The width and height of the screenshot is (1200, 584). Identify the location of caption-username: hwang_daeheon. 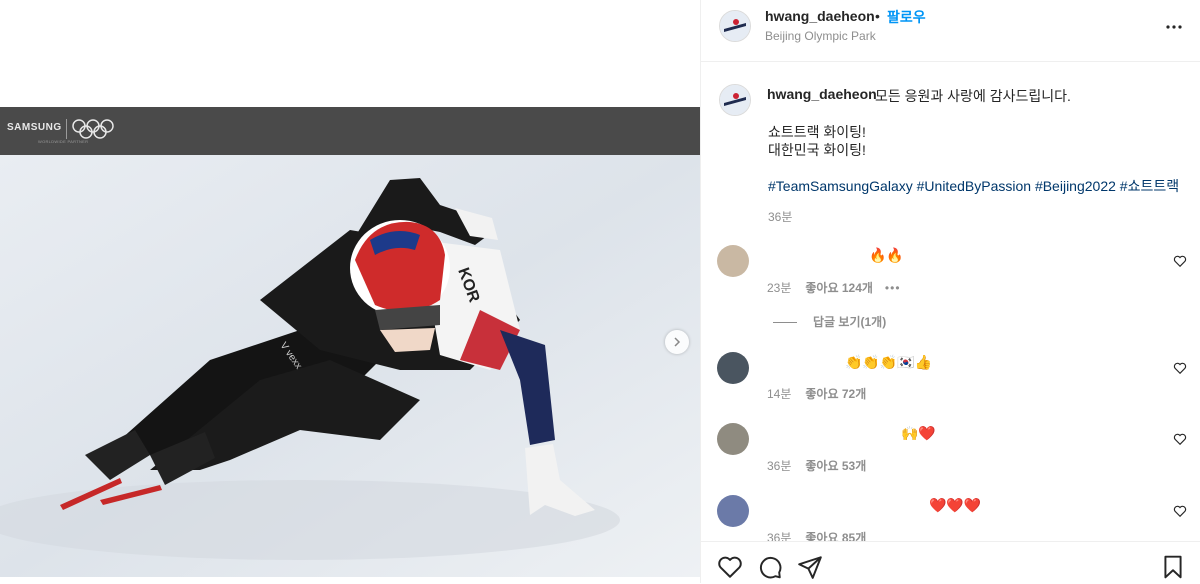
(822, 94).